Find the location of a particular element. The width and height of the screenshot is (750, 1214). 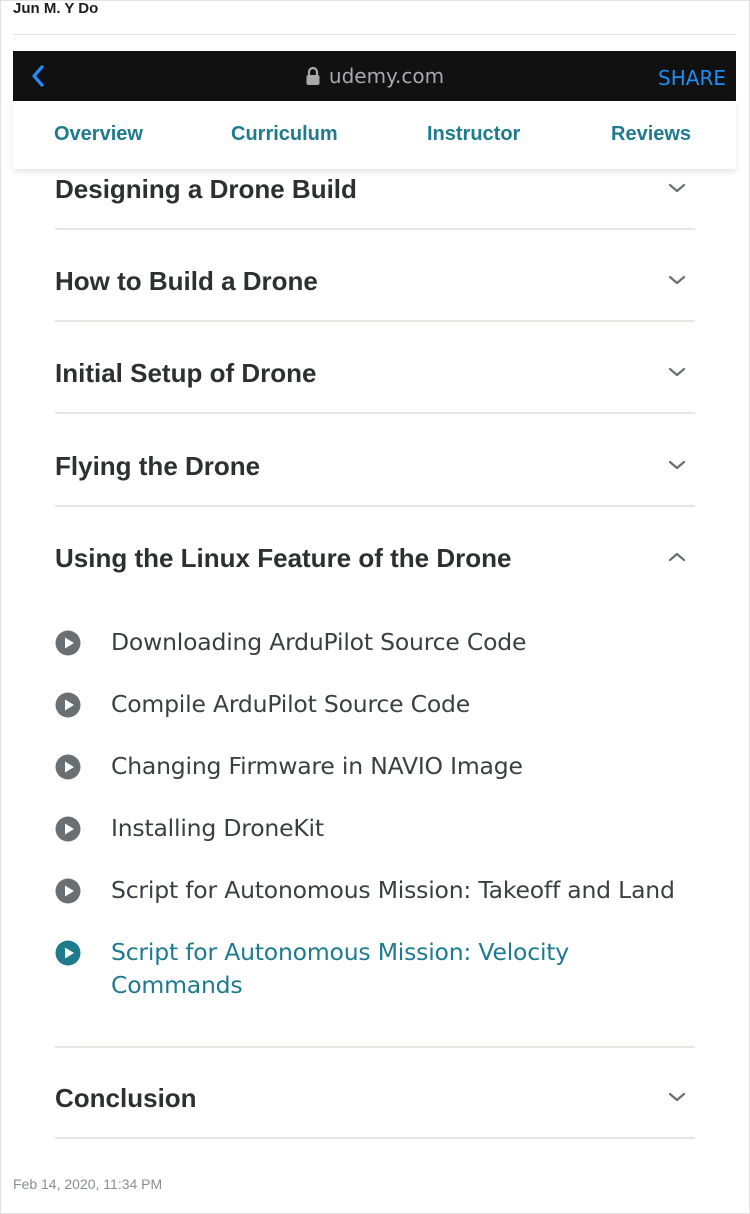

tab-reviews: Reviews is located at coordinates (651, 134).